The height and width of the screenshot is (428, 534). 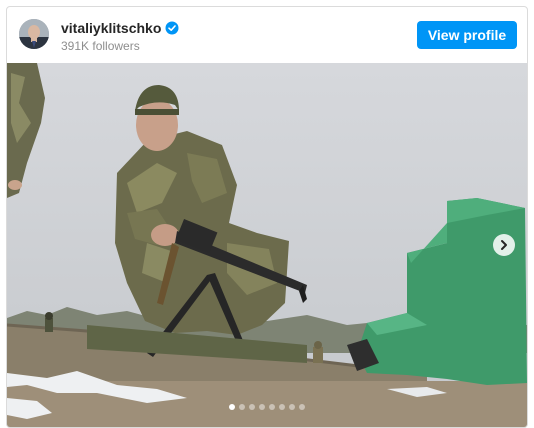 What do you see at coordinates (267, 407) in the screenshot?
I see `carousel-dots` at bounding box center [267, 407].